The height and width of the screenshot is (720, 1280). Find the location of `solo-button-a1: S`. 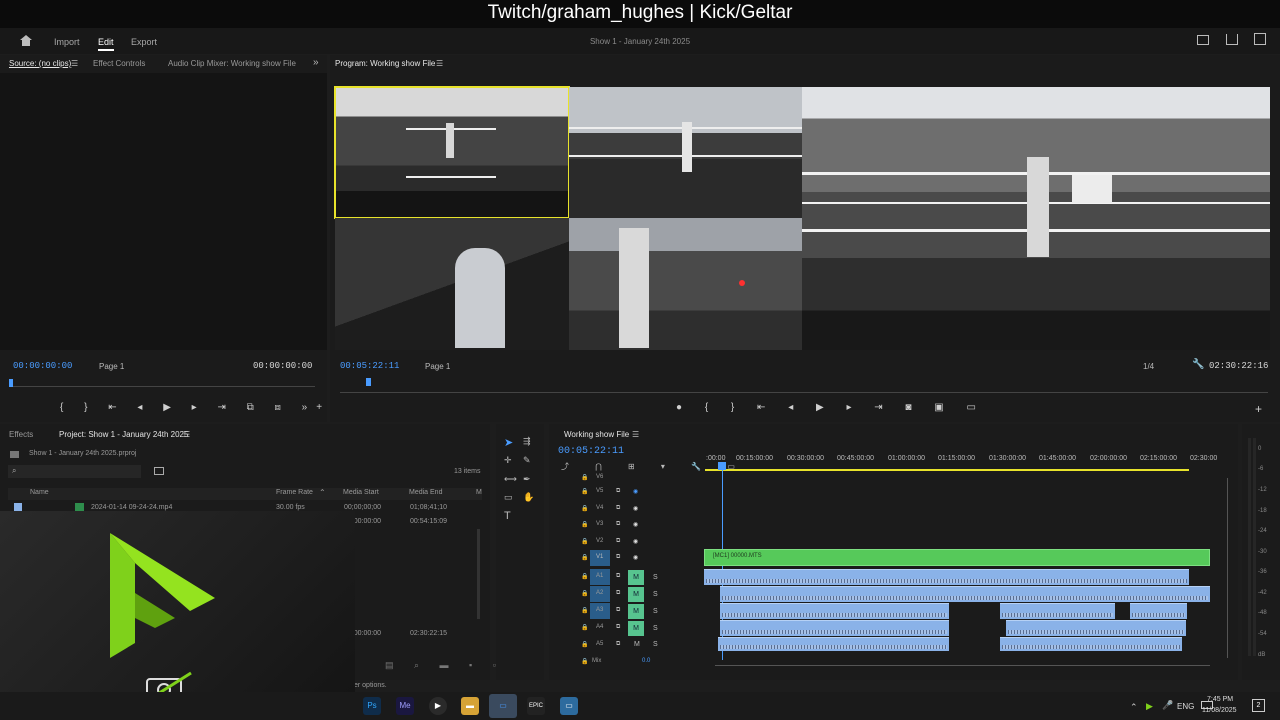

solo-button-a1: S is located at coordinates (655, 577).